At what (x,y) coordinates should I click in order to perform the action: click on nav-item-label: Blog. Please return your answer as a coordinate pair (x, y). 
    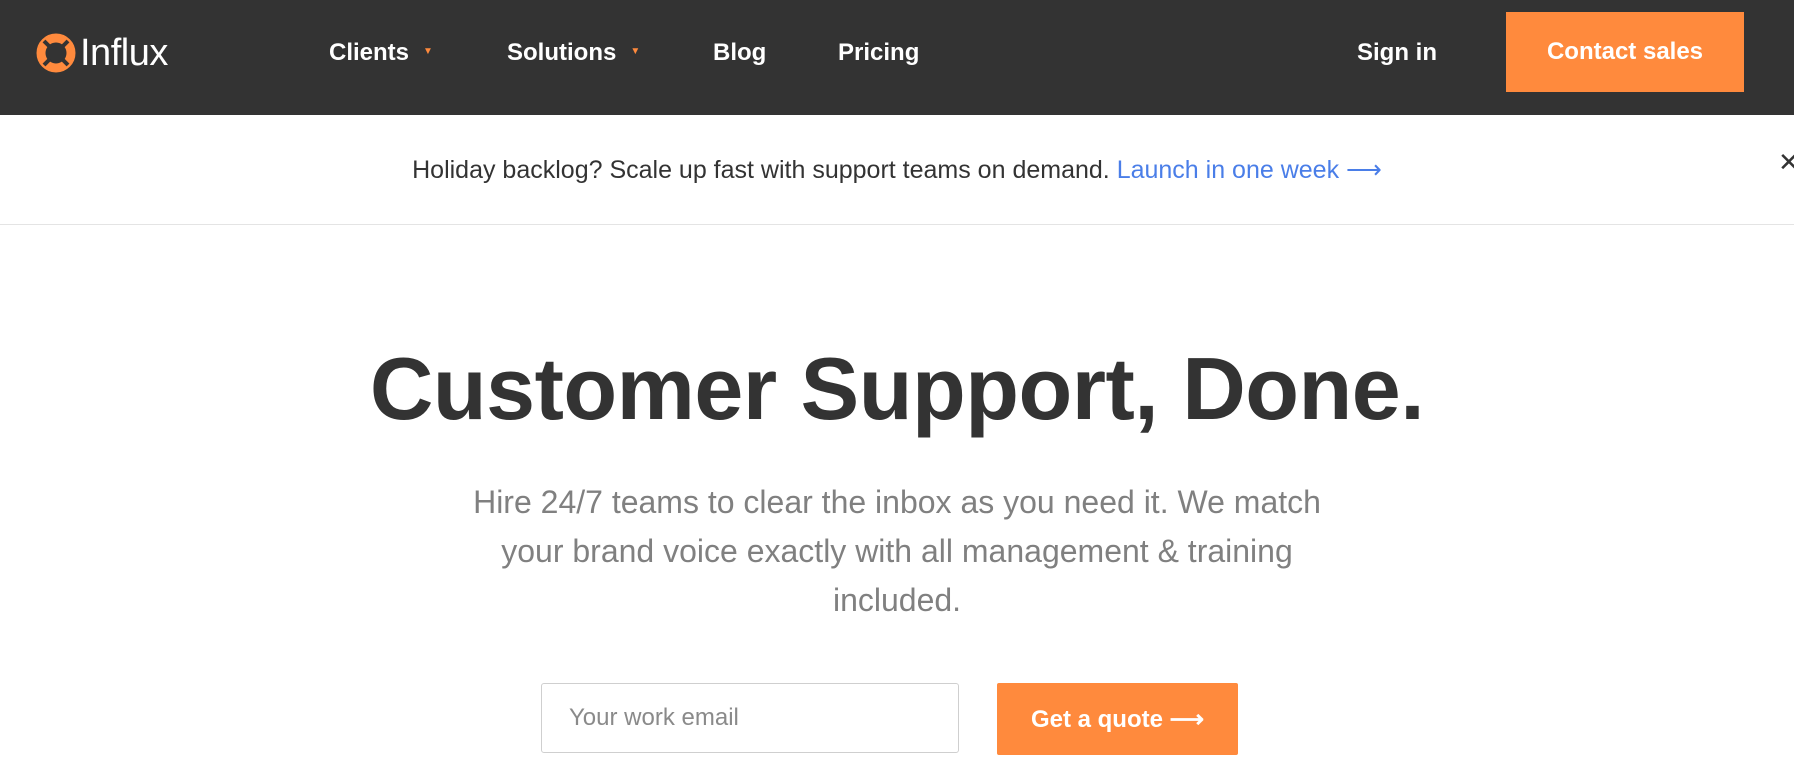
    Looking at the image, I should click on (740, 52).